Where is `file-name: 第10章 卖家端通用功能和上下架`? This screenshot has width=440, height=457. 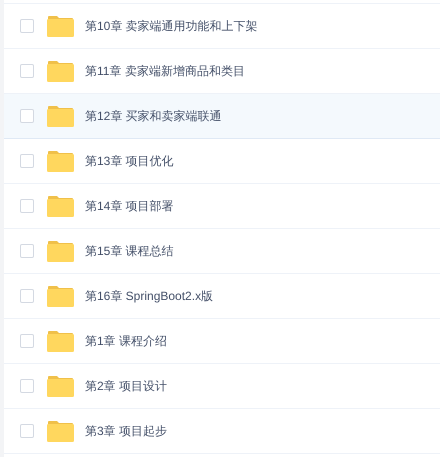
file-name: 第10章 卖家端通用功能和上下架 is located at coordinates (171, 26).